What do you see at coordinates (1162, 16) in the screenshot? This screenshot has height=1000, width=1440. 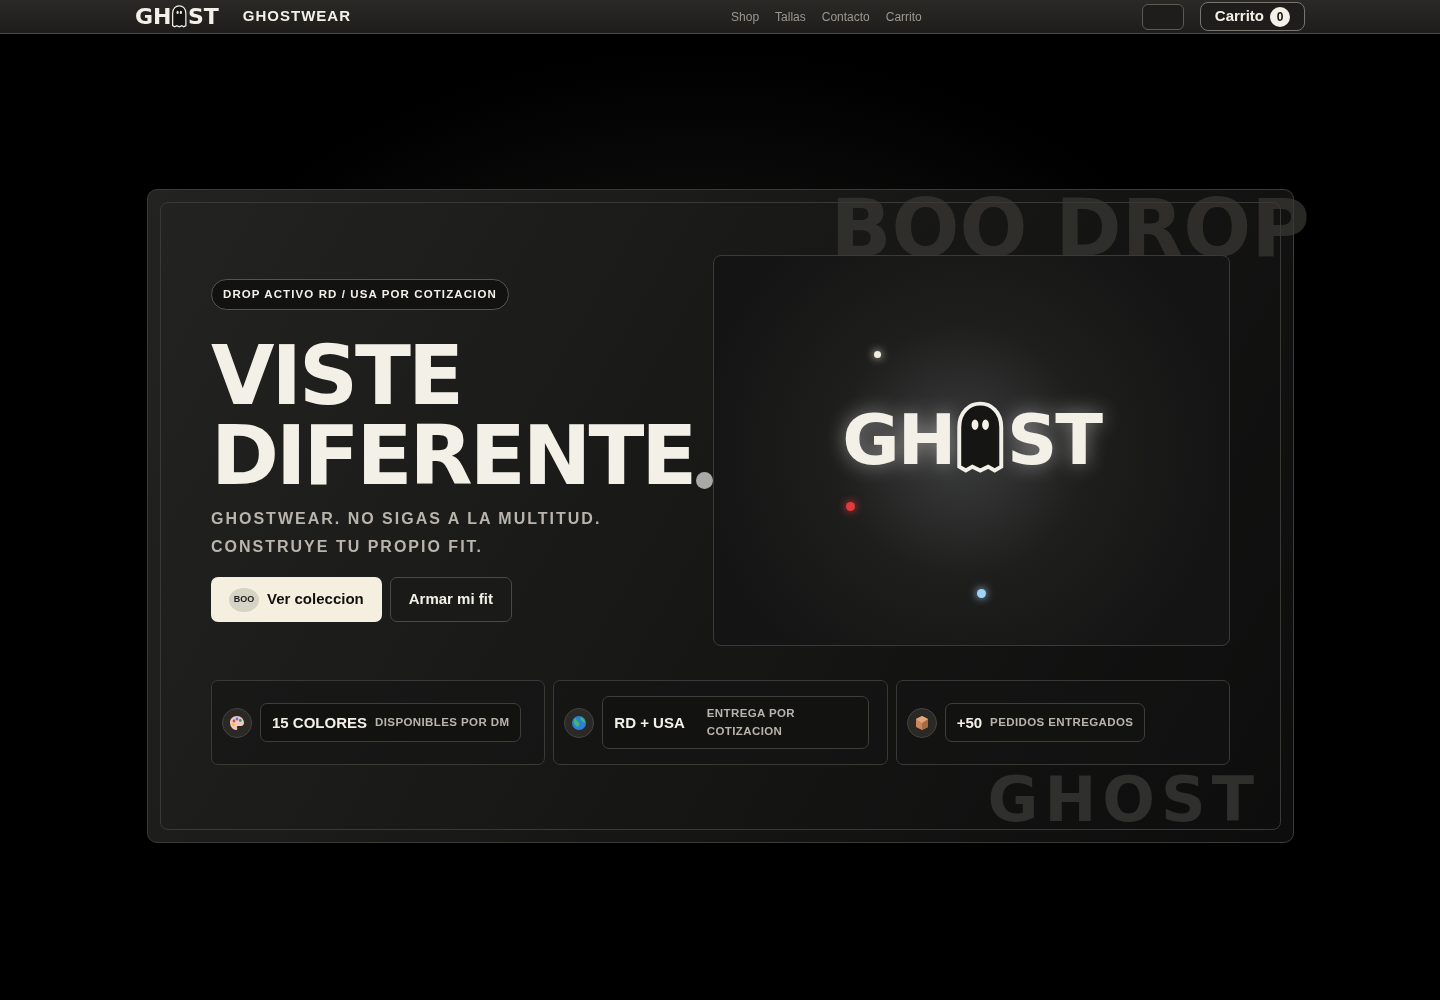 I see `header-button` at bounding box center [1162, 16].